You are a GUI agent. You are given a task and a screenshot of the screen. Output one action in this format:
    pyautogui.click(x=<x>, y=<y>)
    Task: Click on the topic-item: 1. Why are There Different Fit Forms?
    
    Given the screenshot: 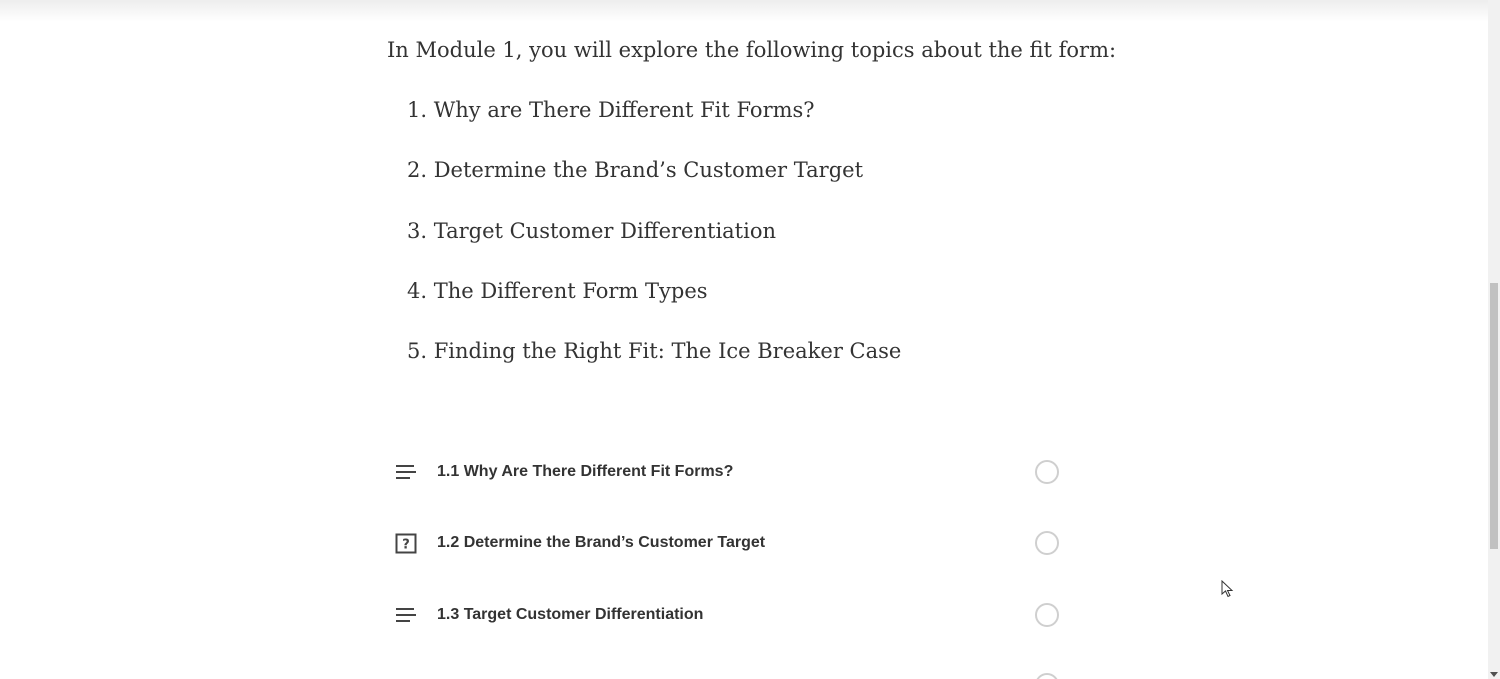 What is the action you would take?
    pyautogui.click(x=648, y=125)
    